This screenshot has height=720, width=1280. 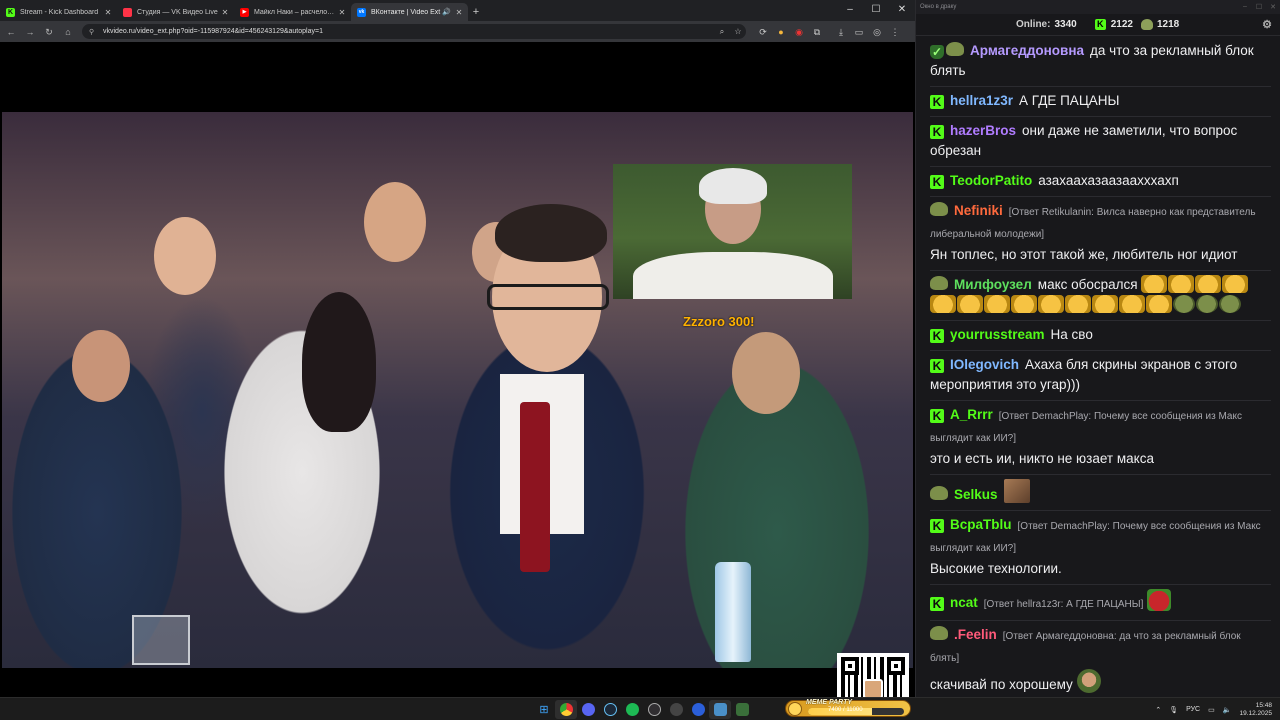 What do you see at coordinates (983, 130) in the screenshot?
I see `chat-username: hazerBros` at bounding box center [983, 130].